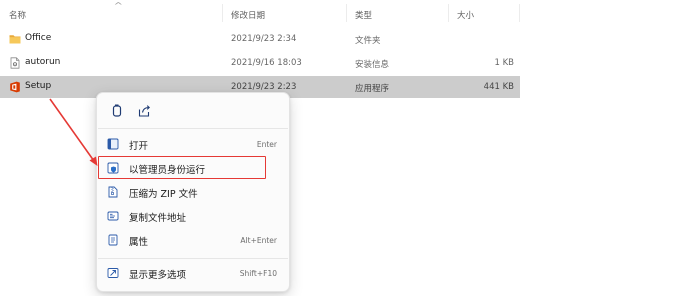  I want to click on menu-item-label: 以管理员身份运行, so click(167, 170).